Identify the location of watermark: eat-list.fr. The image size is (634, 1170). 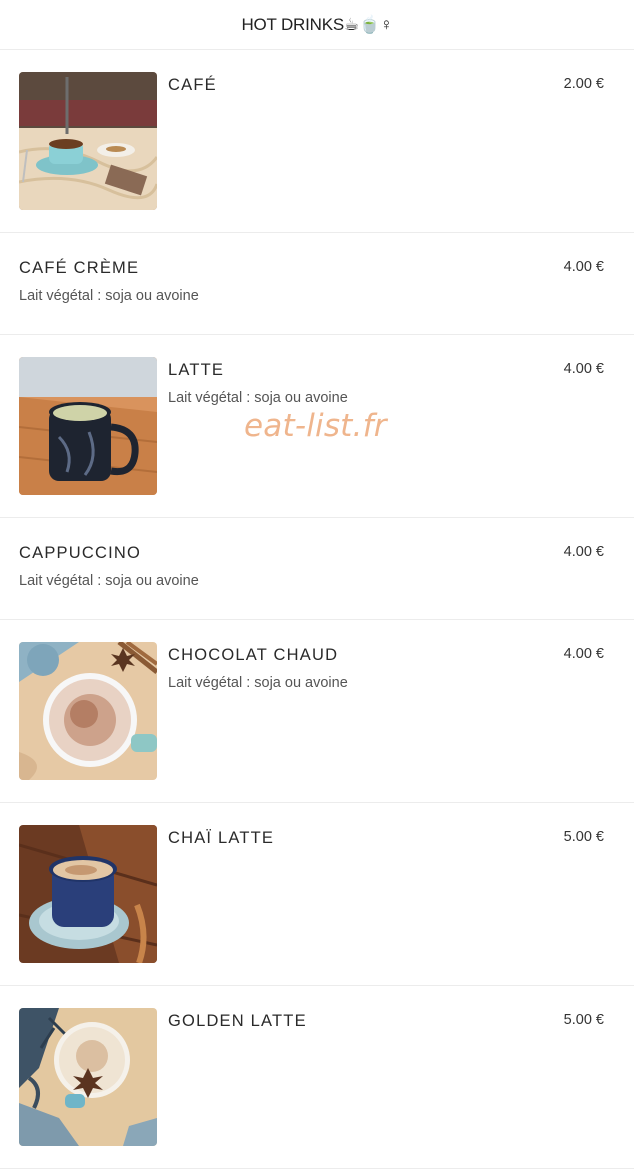
(315, 426).